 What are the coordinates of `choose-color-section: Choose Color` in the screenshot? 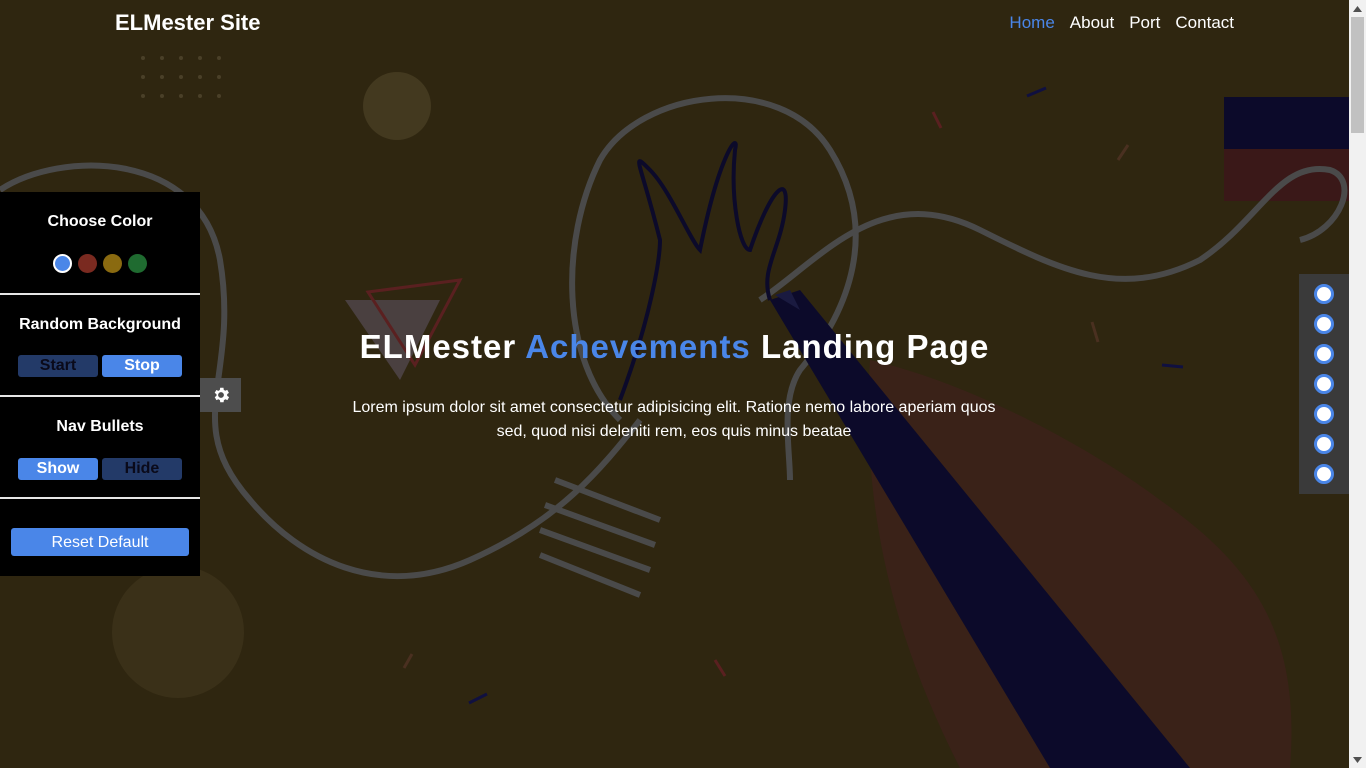 It's located at (100, 242).